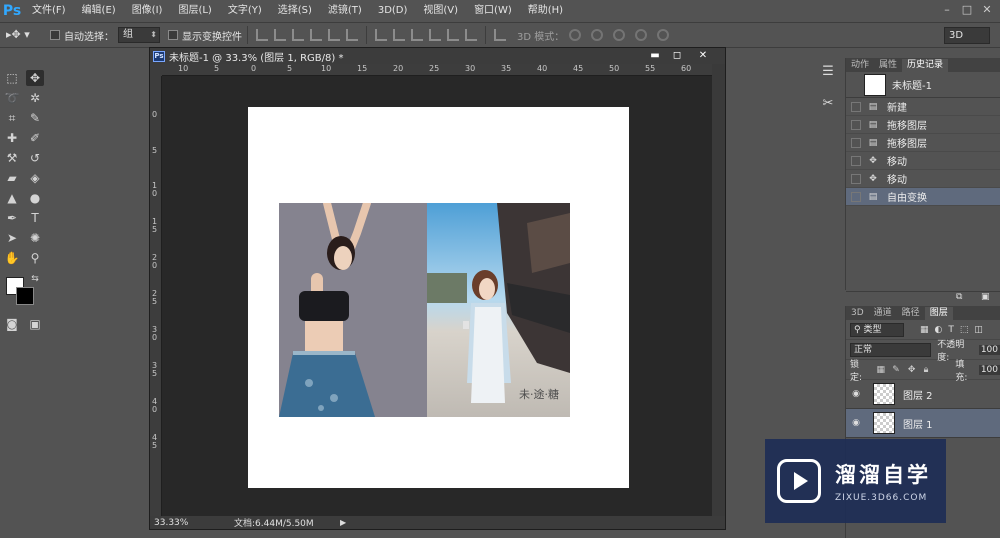  Describe the element at coordinates (951, 330) in the screenshot. I see `filter-type-icon: T` at that location.